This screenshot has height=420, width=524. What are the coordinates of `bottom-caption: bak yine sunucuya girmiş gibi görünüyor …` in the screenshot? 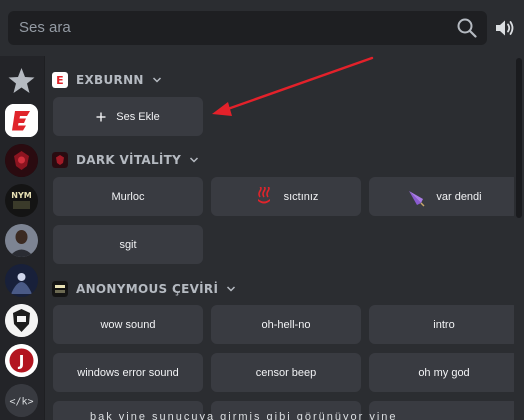 It's located at (244, 415).